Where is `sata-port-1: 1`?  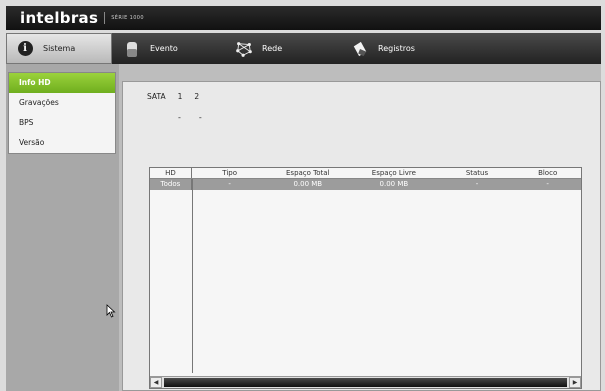 sata-port-1: 1 is located at coordinates (180, 96).